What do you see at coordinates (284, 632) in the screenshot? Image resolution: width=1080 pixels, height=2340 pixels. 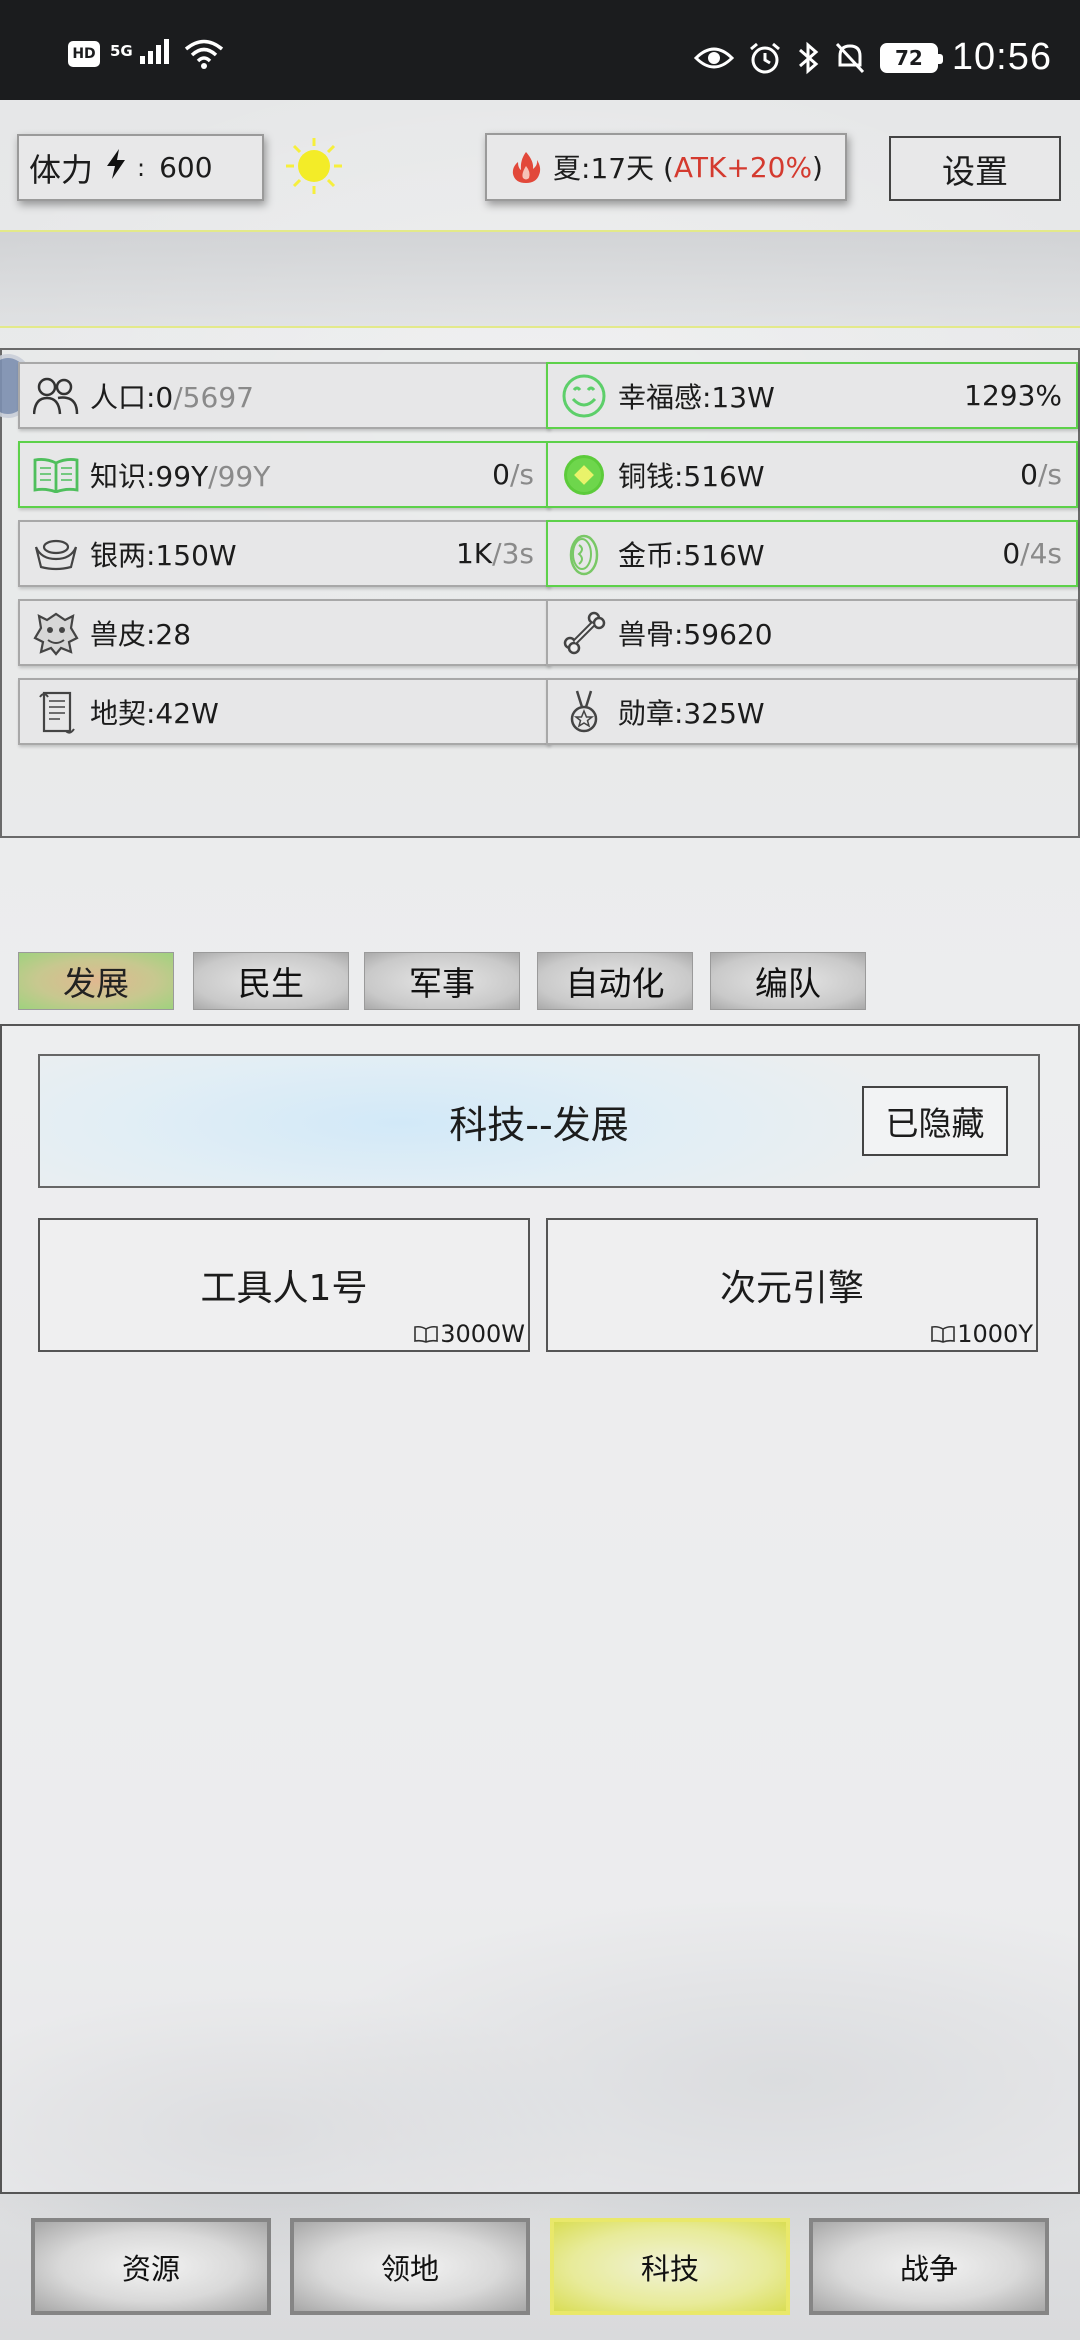 I see `resource-card: 兽皮:28` at bounding box center [284, 632].